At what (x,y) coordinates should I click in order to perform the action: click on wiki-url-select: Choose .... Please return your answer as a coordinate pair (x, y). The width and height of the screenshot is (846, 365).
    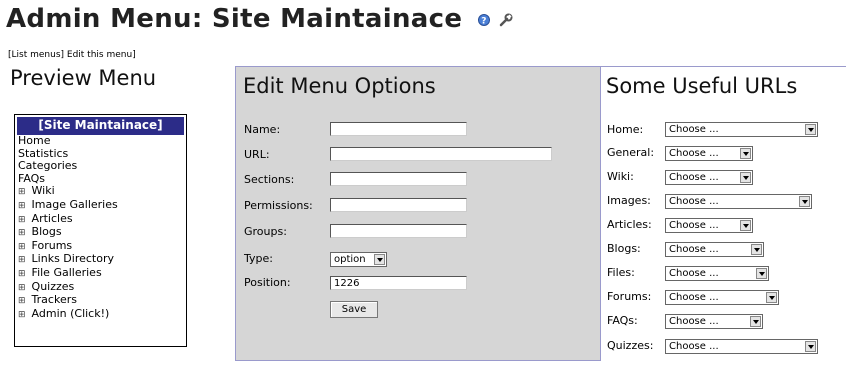
    Looking at the image, I should click on (709, 177).